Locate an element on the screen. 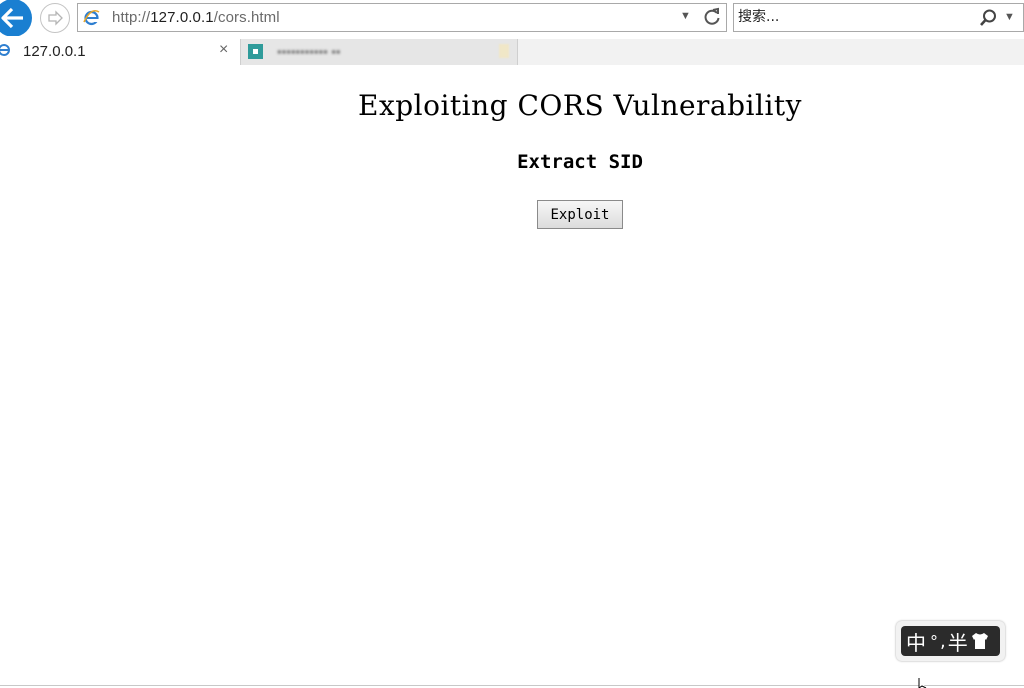  tab-inactive: ▪▪▪▪▪▪▪▪▪▪▪ ▪▪ is located at coordinates (379, 52).